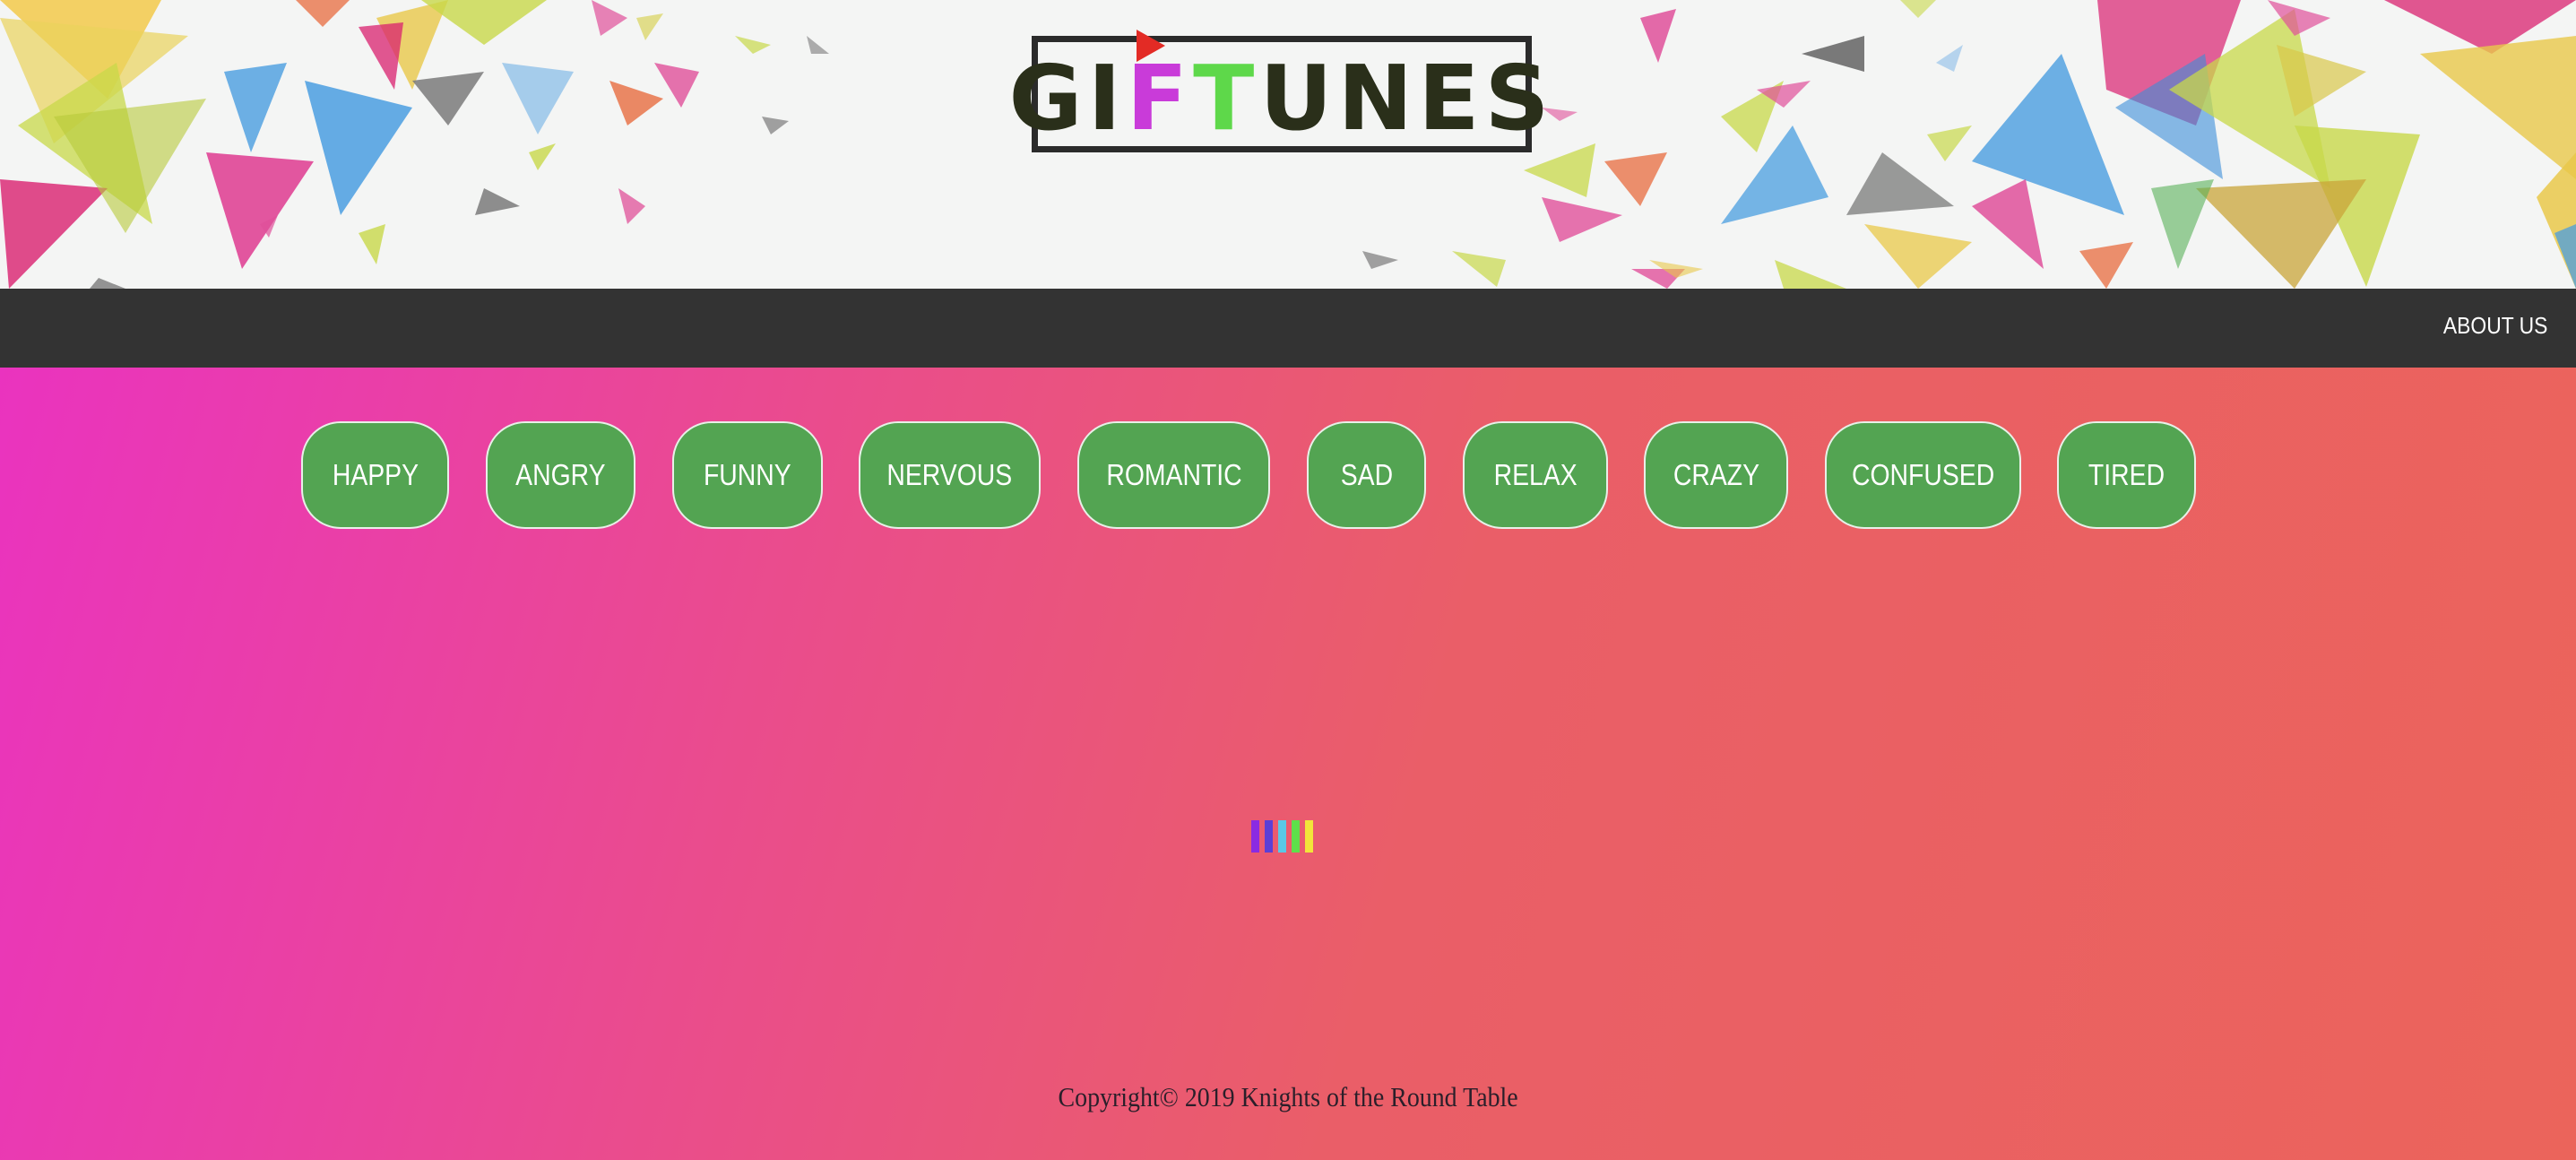  Describe the element at coordinates (1107, 98) in the screenshot. I see `logo-letter-i: I` at that location.